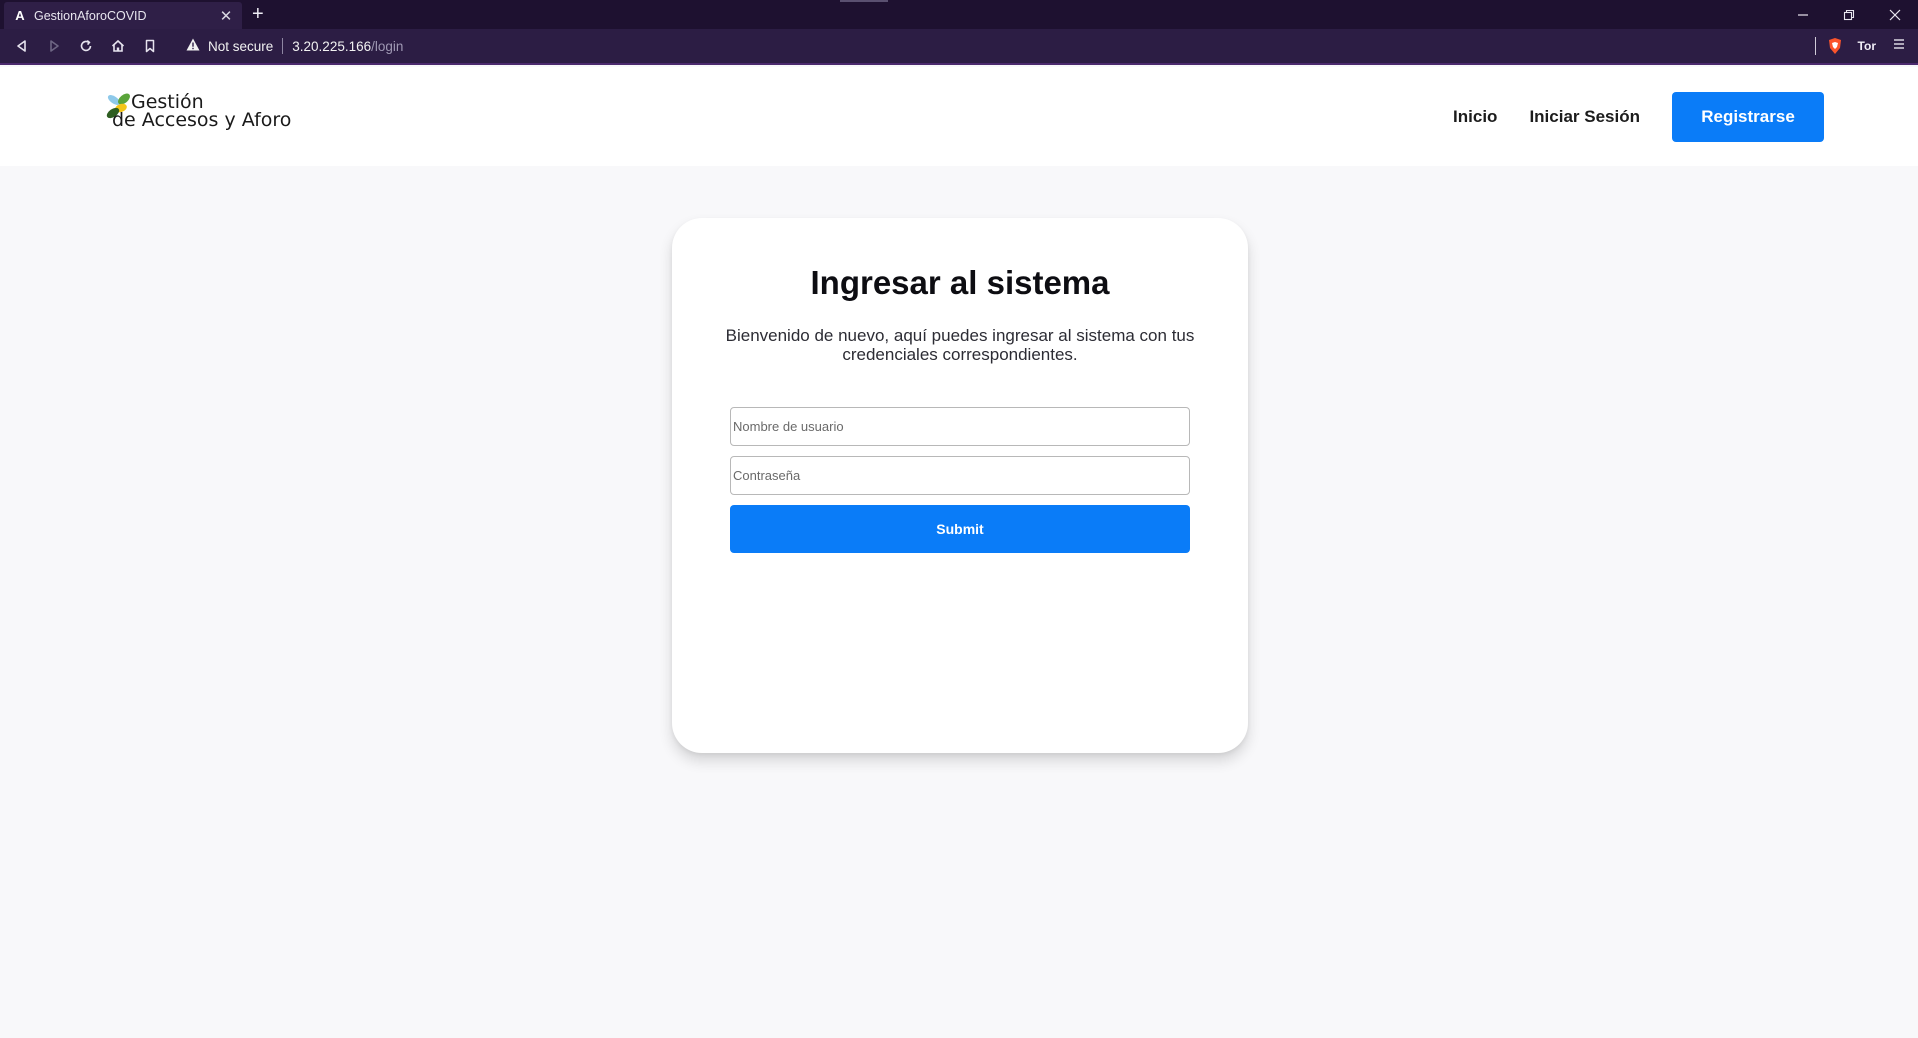 This screenshot has height=1038, width=1918. What do you see at coordinates (1867, 46) in the screenshot?
I see `tor-label: Tor` at bounding box center [1867, 46].